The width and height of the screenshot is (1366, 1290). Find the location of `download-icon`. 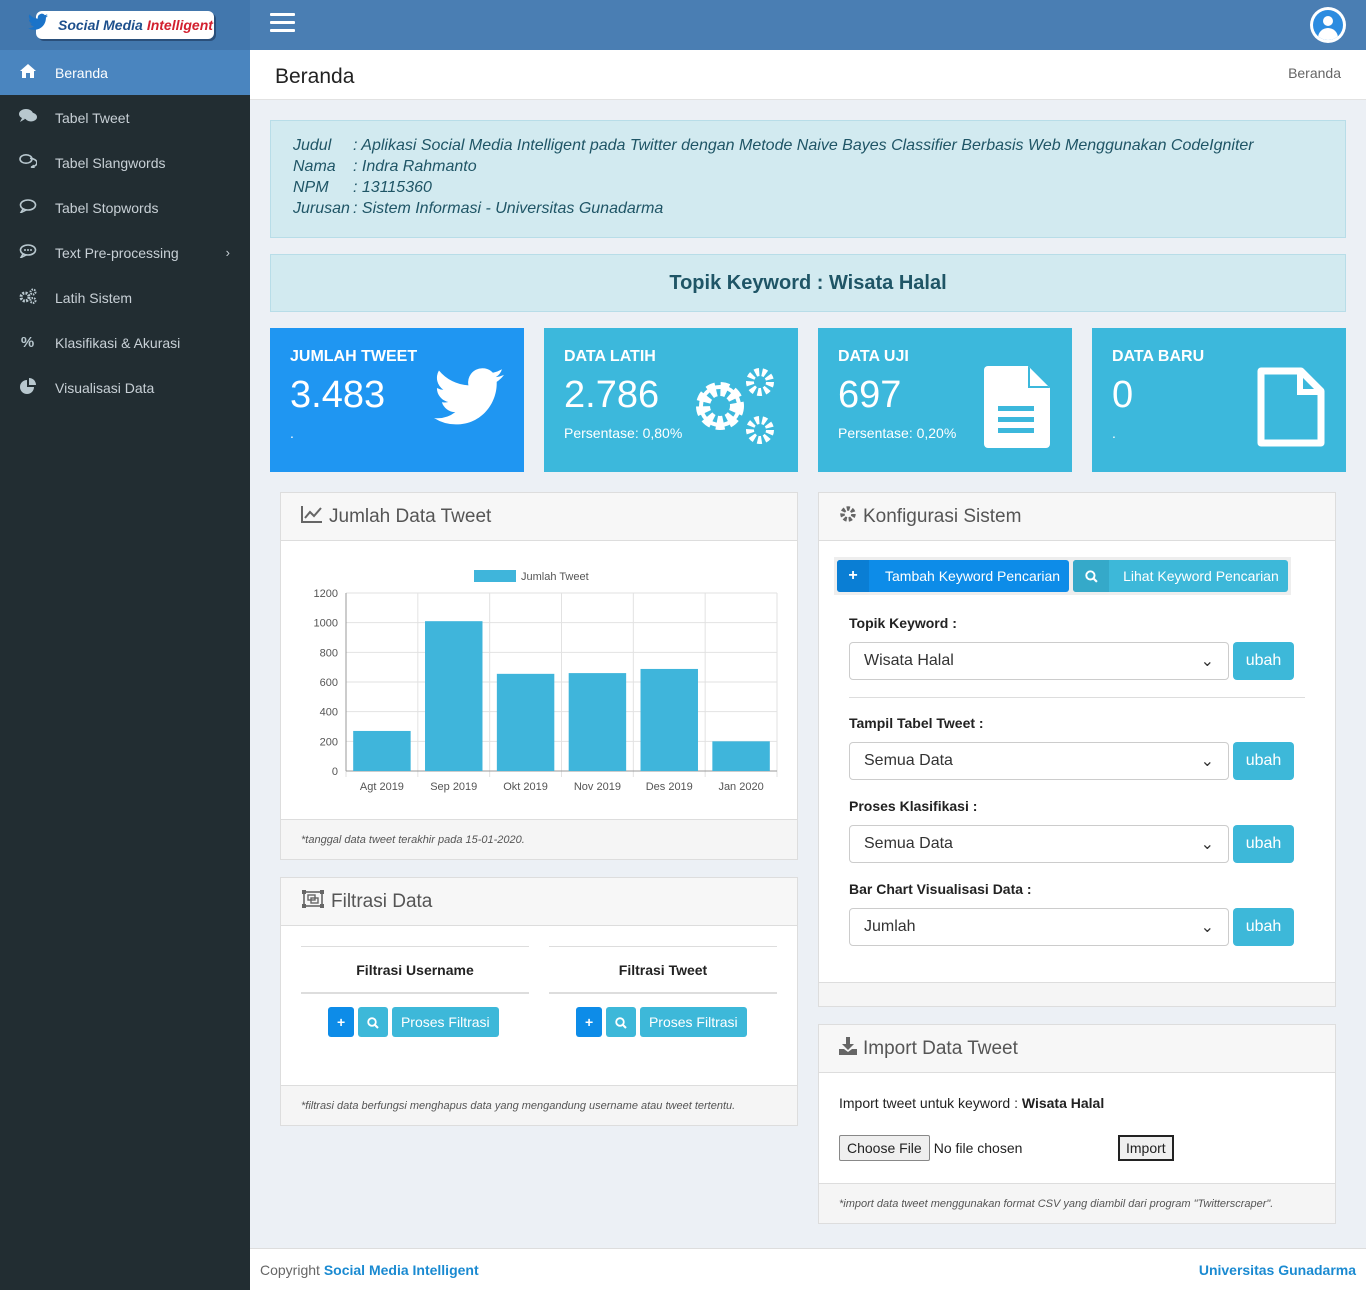

download-icon is located at coordinates (848, 1048).